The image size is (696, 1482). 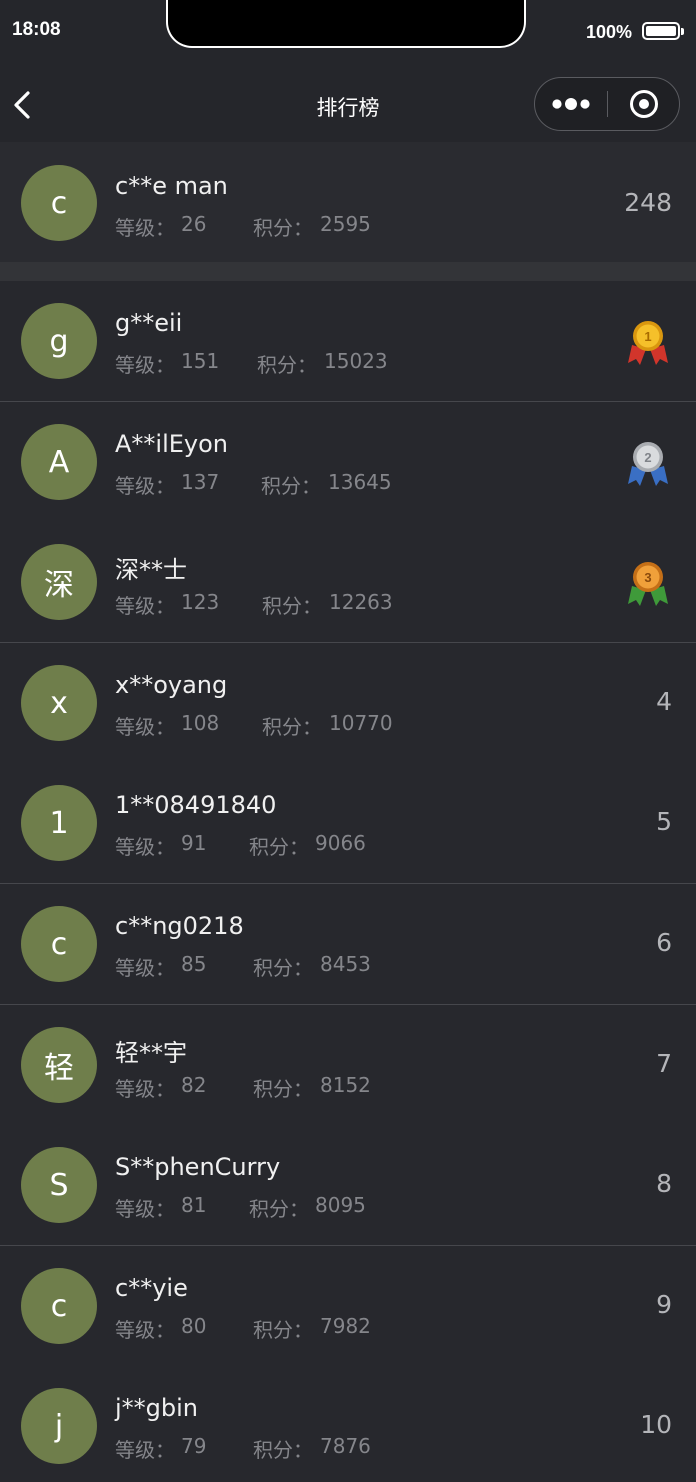 What do you see at coordinates (59, 582) in the screenshot?
I see `avatar: 深` at bounding box center [59, 582].